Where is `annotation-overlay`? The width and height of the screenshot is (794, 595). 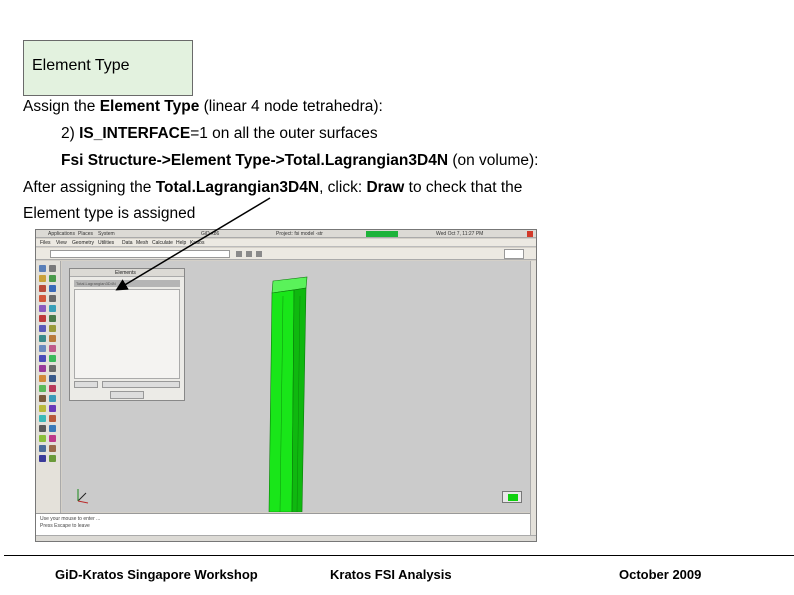 annotation-overlay is located at coordinates (193, 244).